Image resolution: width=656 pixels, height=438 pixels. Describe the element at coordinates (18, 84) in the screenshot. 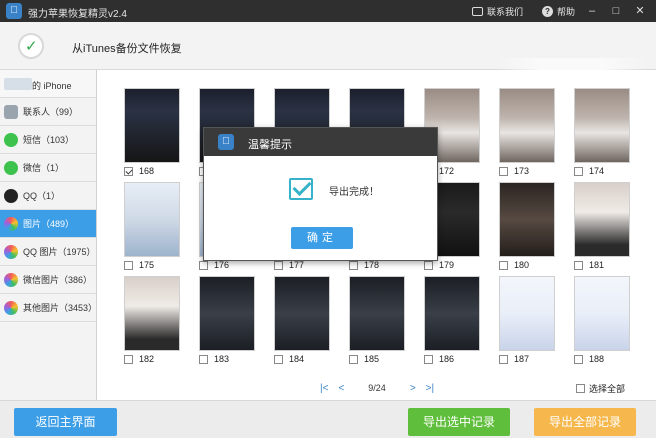

I see `blurred-device-name` at that location.